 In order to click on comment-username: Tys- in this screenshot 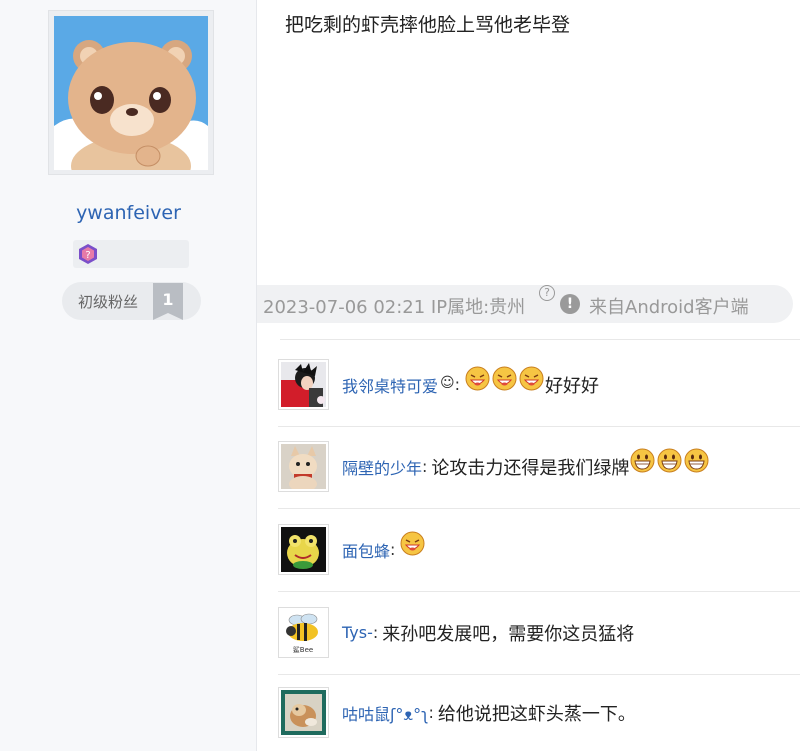, I will do `click(357, 632)`.